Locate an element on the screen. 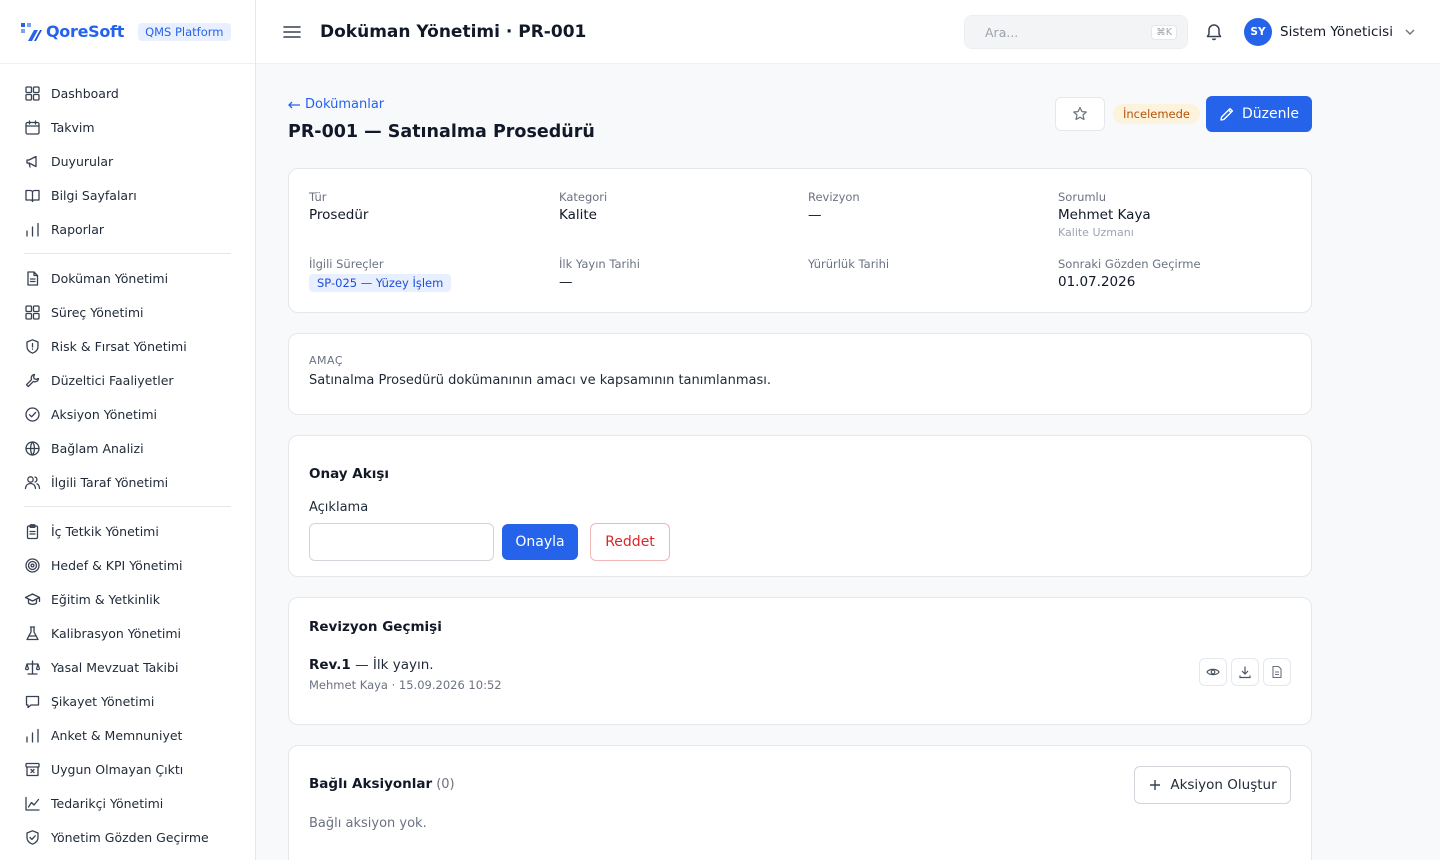 This screenshot has width=1440, height=860. sidebar-item-kalibrasyon-yonetimi: Kalibrasyon Yönetimi is located at coordinates (127, 633).